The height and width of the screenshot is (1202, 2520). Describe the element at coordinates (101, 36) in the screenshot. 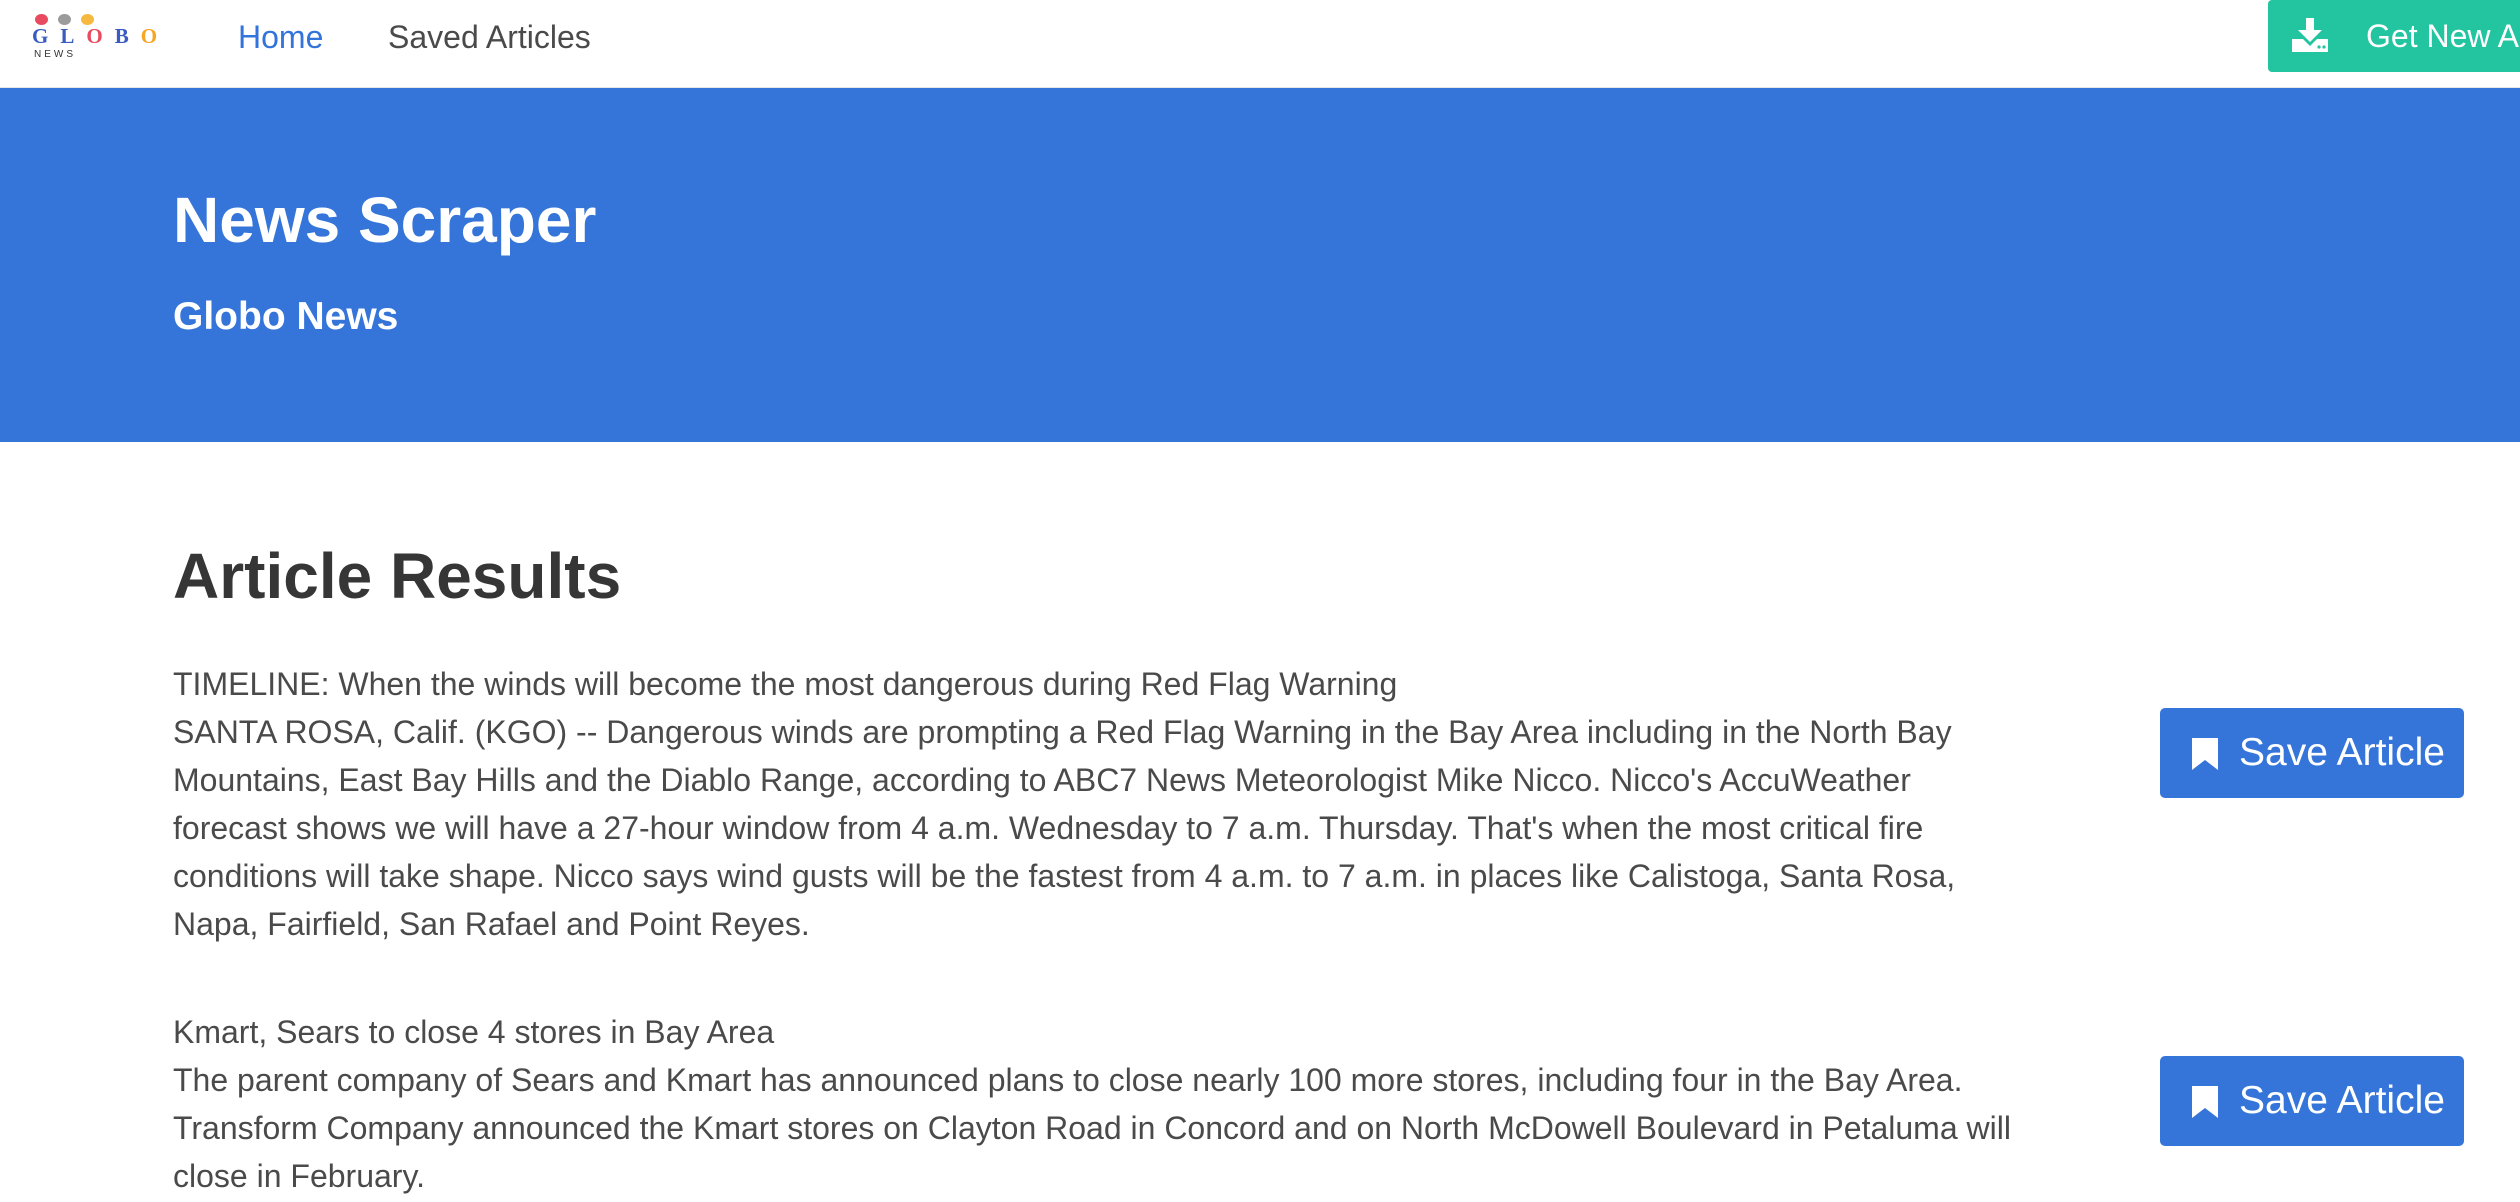

I see `logo-word: GLOBO` at that location.